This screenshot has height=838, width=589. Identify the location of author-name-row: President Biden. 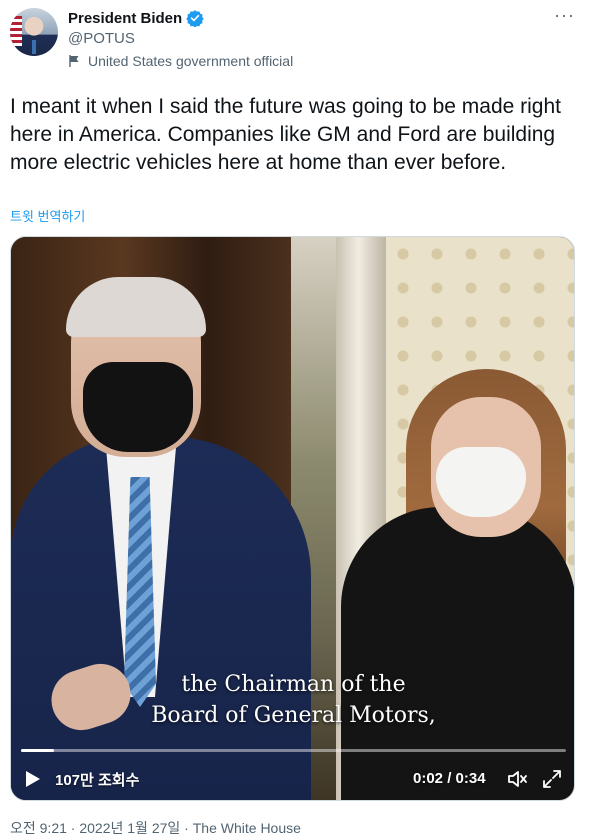
(136, 18).